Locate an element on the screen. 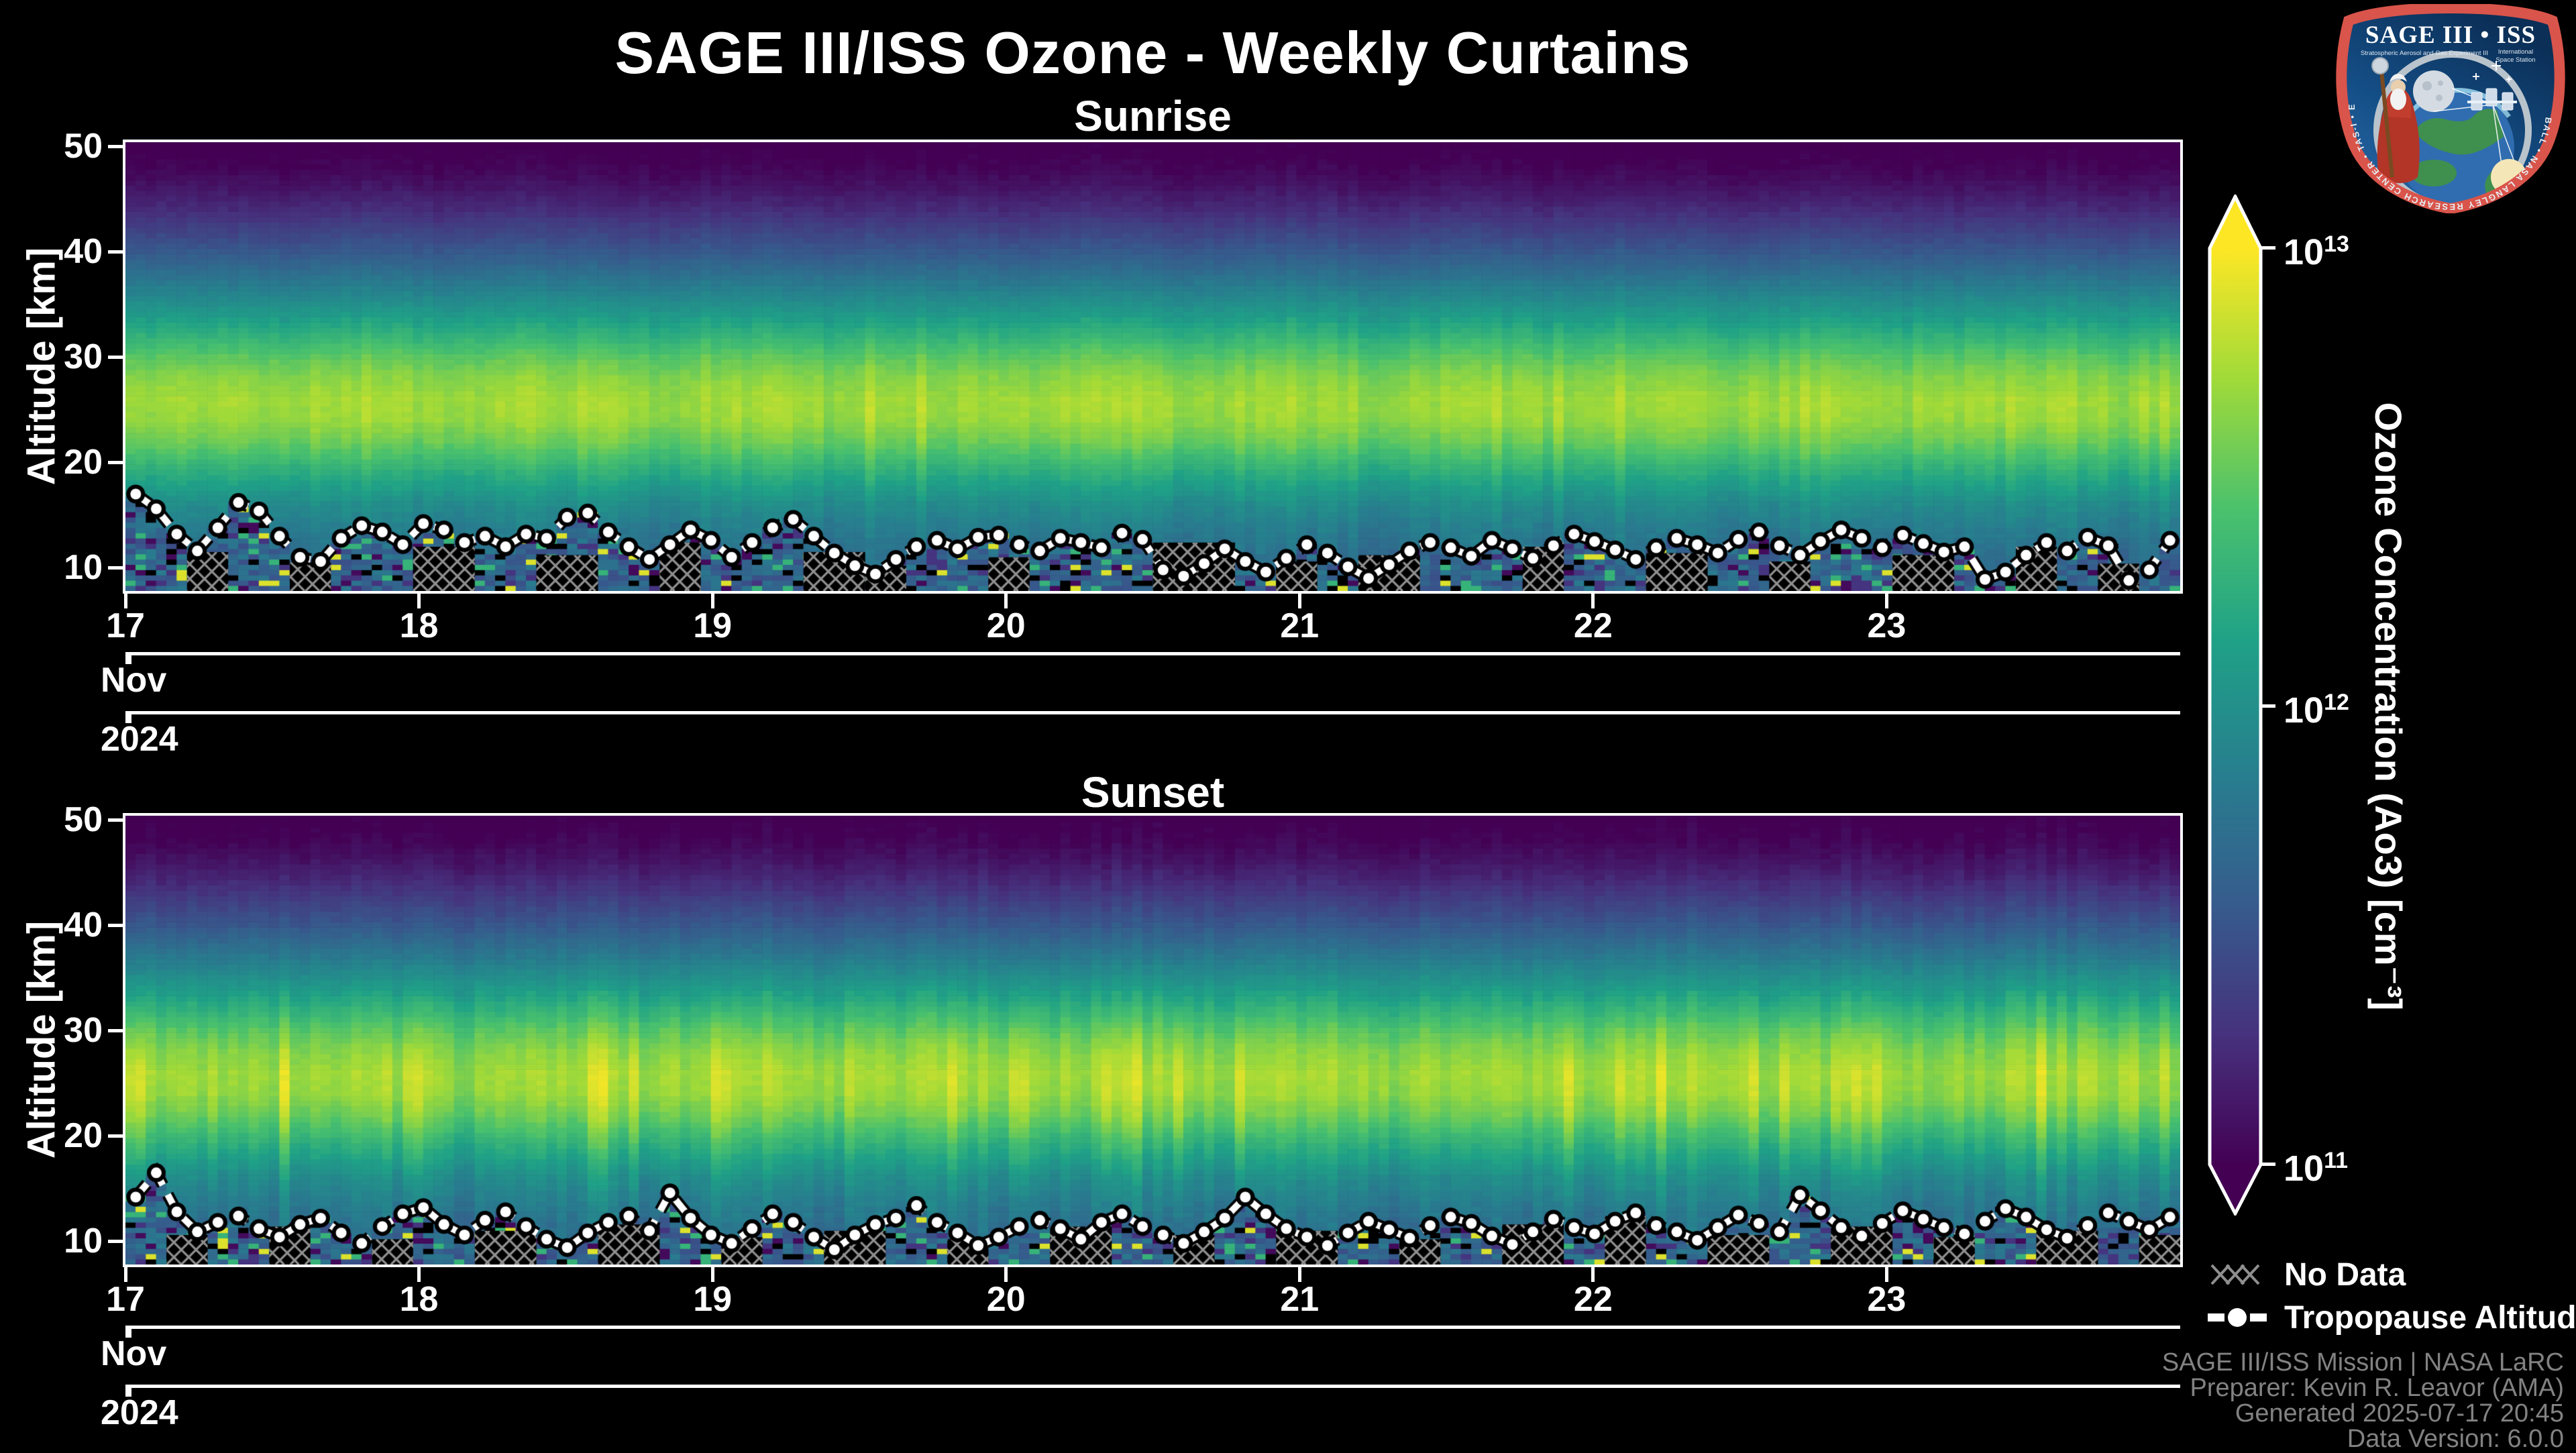 This screenshot has height=1453, width=2576. credit-data-version: Data Version: 6.0.0 is located at coordinates (2455, 1439).